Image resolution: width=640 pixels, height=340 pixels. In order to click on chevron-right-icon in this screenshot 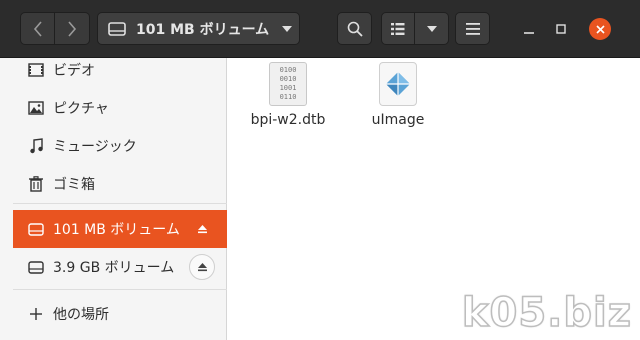, I will do `click(72, 28)`.